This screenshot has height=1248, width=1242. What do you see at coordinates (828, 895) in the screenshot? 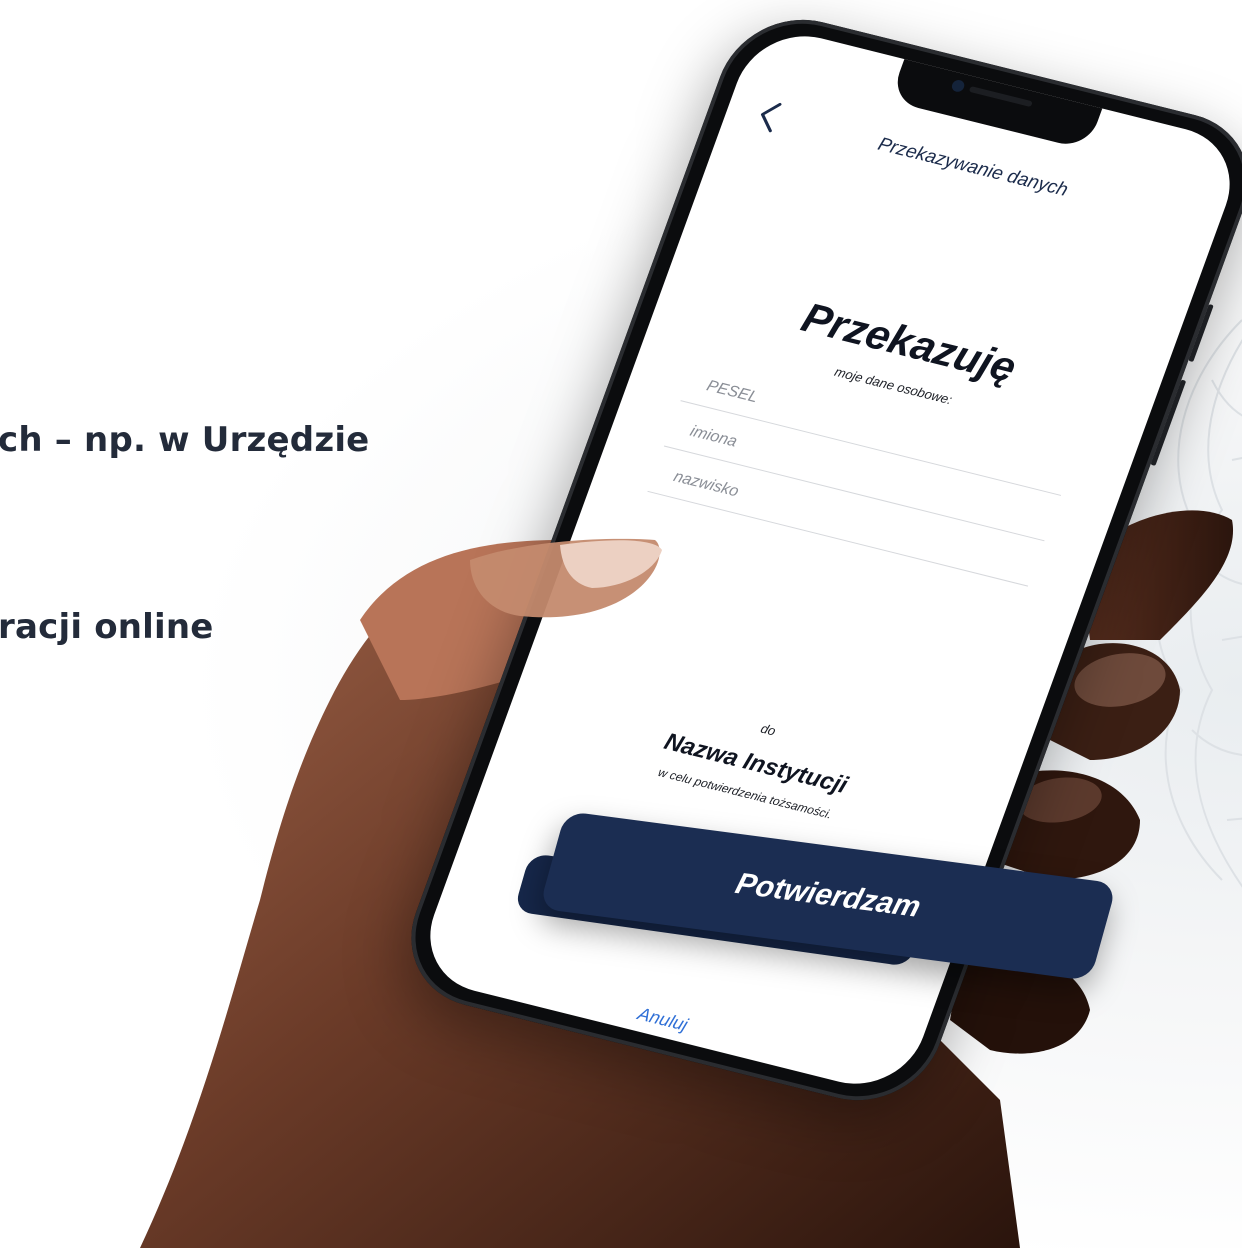
I see `confirm-button-label: Potwierdzam` at bounding box center [828, 895].